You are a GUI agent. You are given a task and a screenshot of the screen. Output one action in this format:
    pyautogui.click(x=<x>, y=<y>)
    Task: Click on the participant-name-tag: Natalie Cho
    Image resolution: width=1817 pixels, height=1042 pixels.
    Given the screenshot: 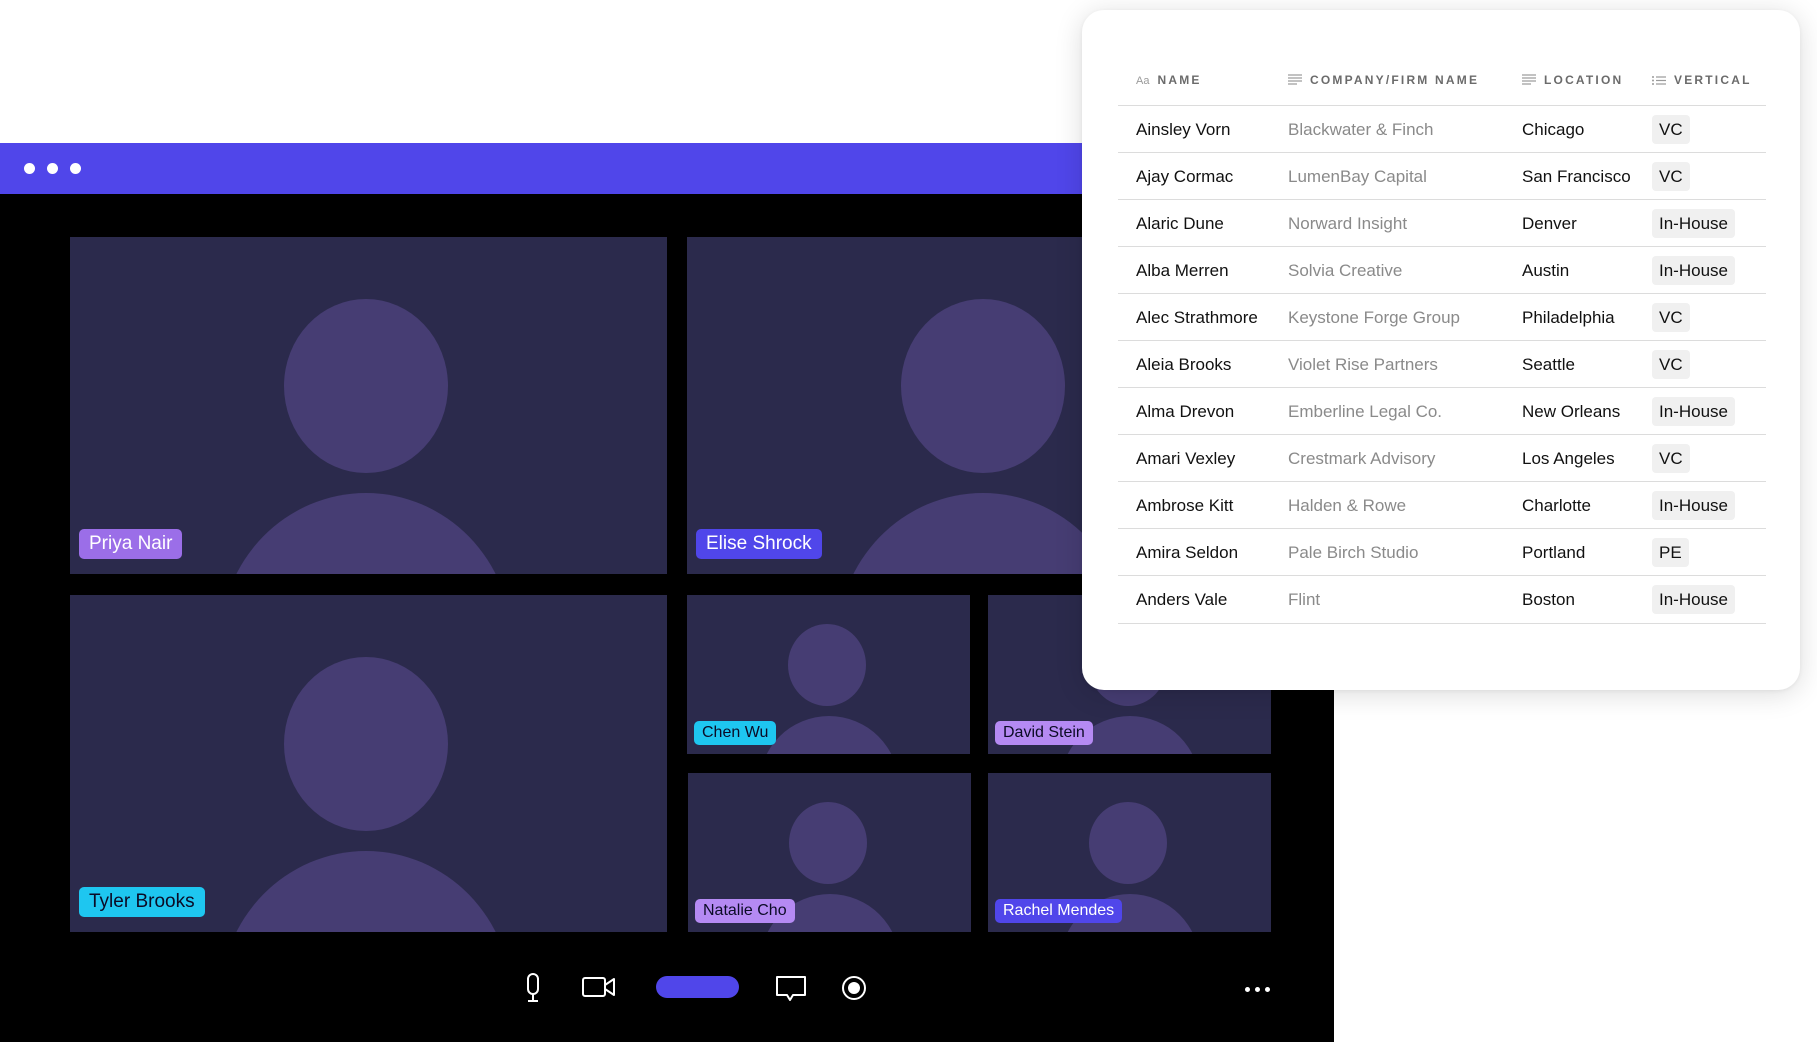 What is the action you would take?
    pyautogui.click(x=745, y=911)
    